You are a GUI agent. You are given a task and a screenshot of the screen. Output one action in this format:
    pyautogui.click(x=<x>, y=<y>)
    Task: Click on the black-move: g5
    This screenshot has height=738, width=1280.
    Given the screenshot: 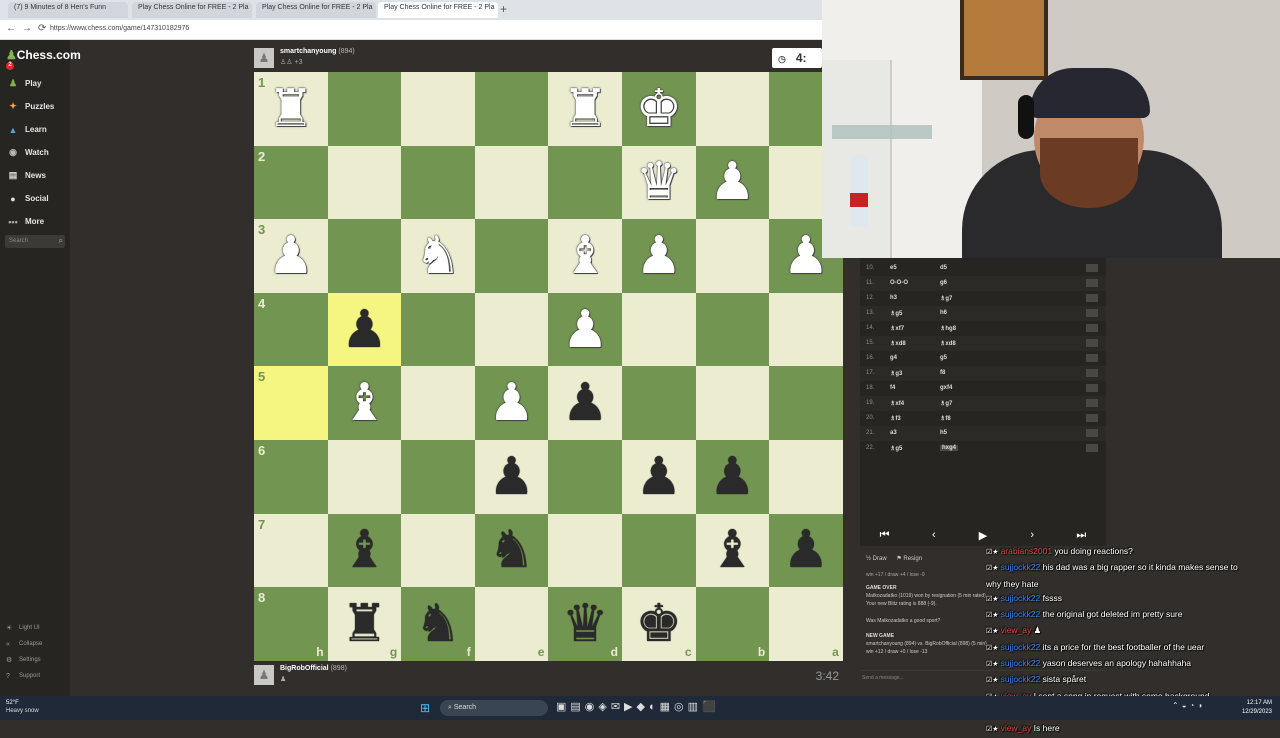 What is the action you would take?
    pyautogui.click(x=943, y=358)
    